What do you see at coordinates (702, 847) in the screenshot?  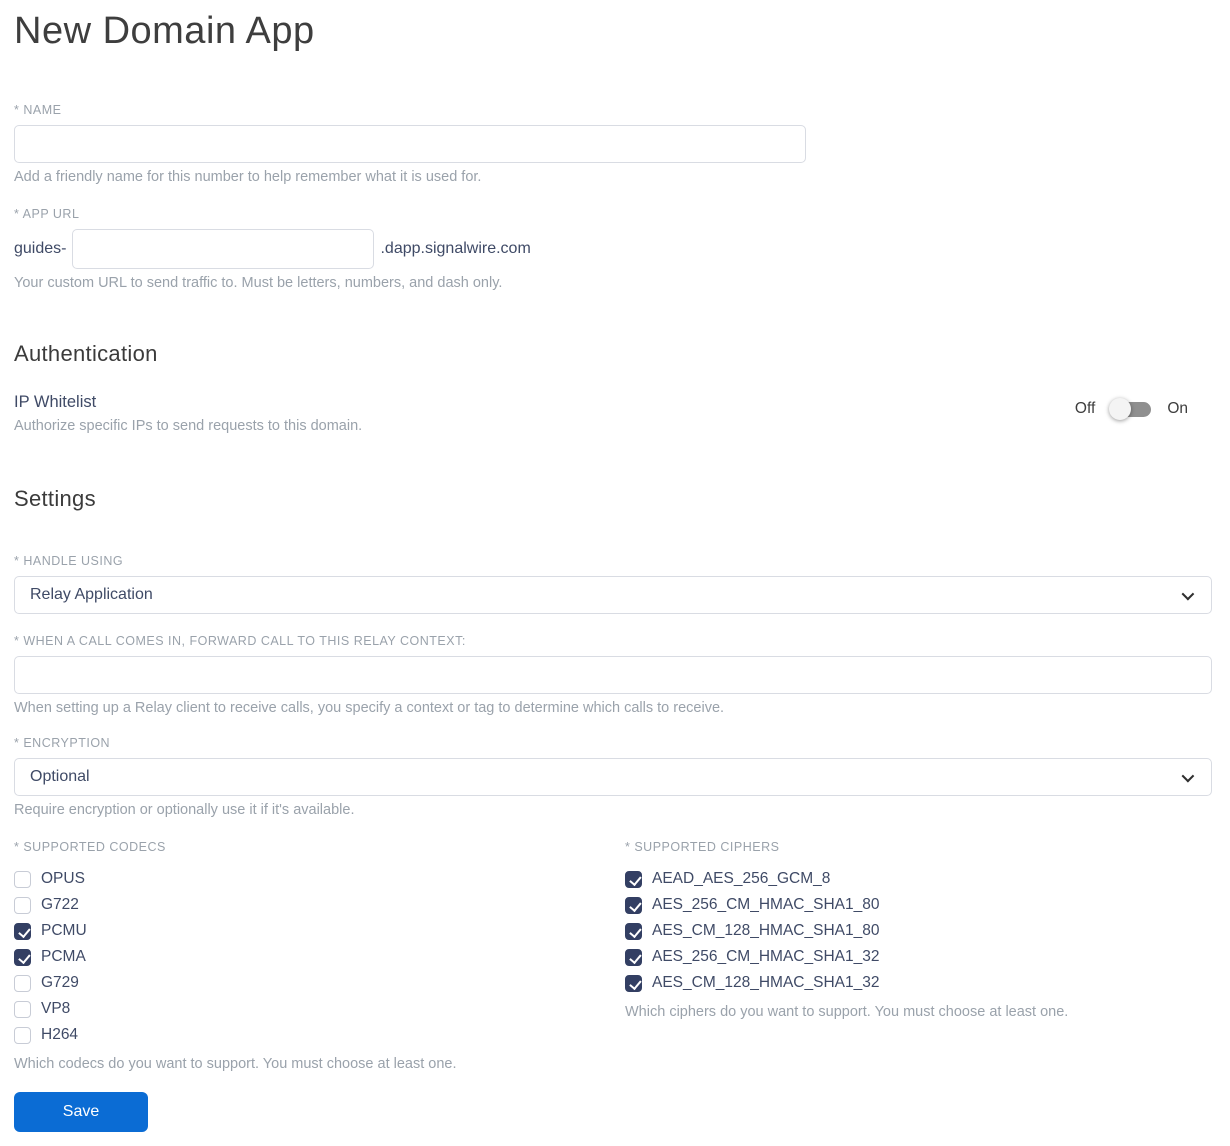 I see `ciphers-label: * SUPPORTED CIPHERS` at bounding box center [702, 847].